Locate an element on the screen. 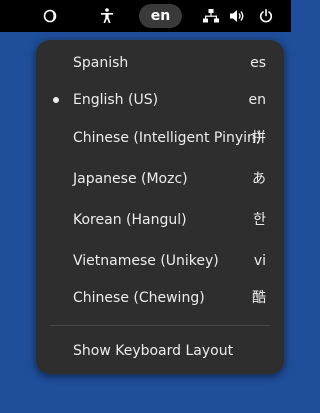 This screenshot has height=413, width=320. menu-item-code: あ is located at coordinates (259, 179).